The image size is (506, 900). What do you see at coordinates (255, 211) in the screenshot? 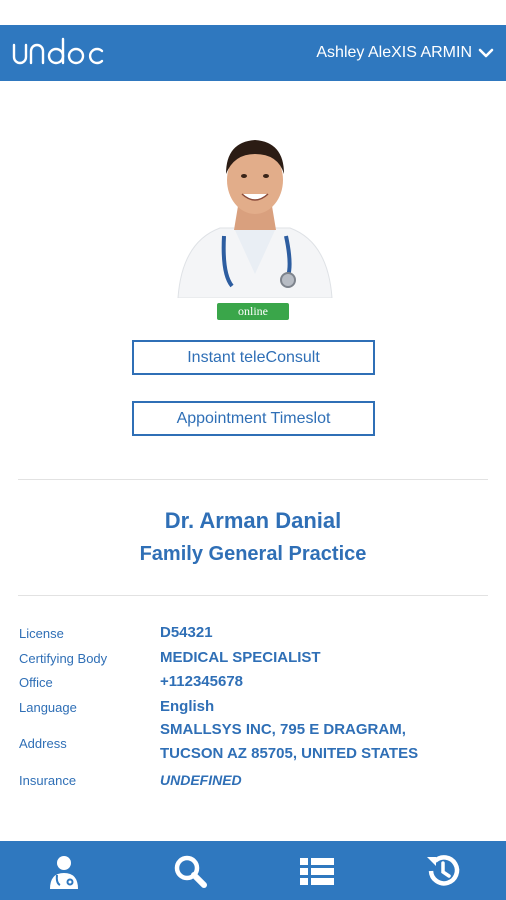
I see `doctor-photo` at bounding box center [255, 211].